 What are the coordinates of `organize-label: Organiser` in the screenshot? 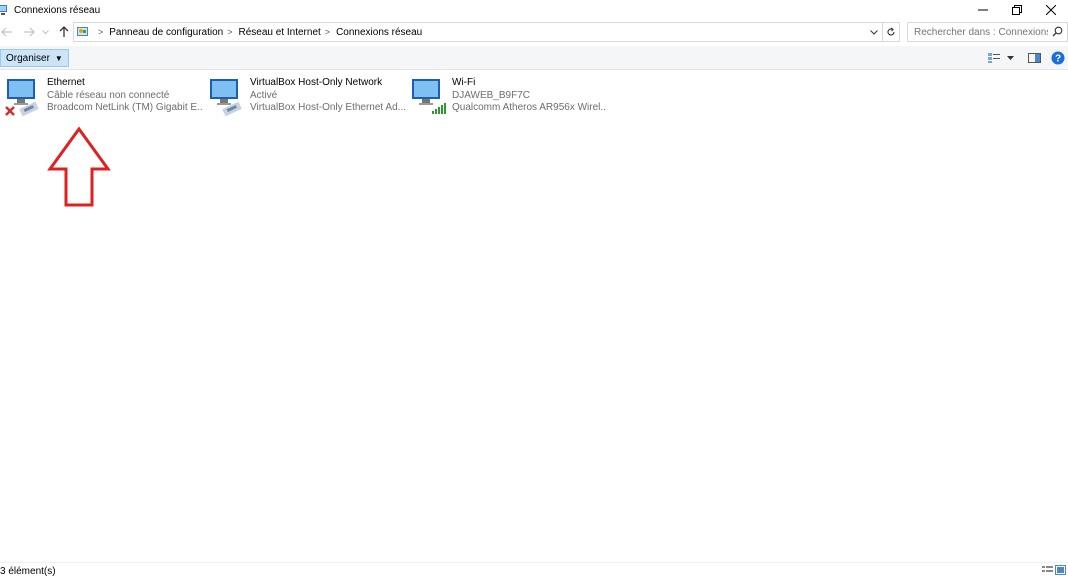 It's located at (28, 58).